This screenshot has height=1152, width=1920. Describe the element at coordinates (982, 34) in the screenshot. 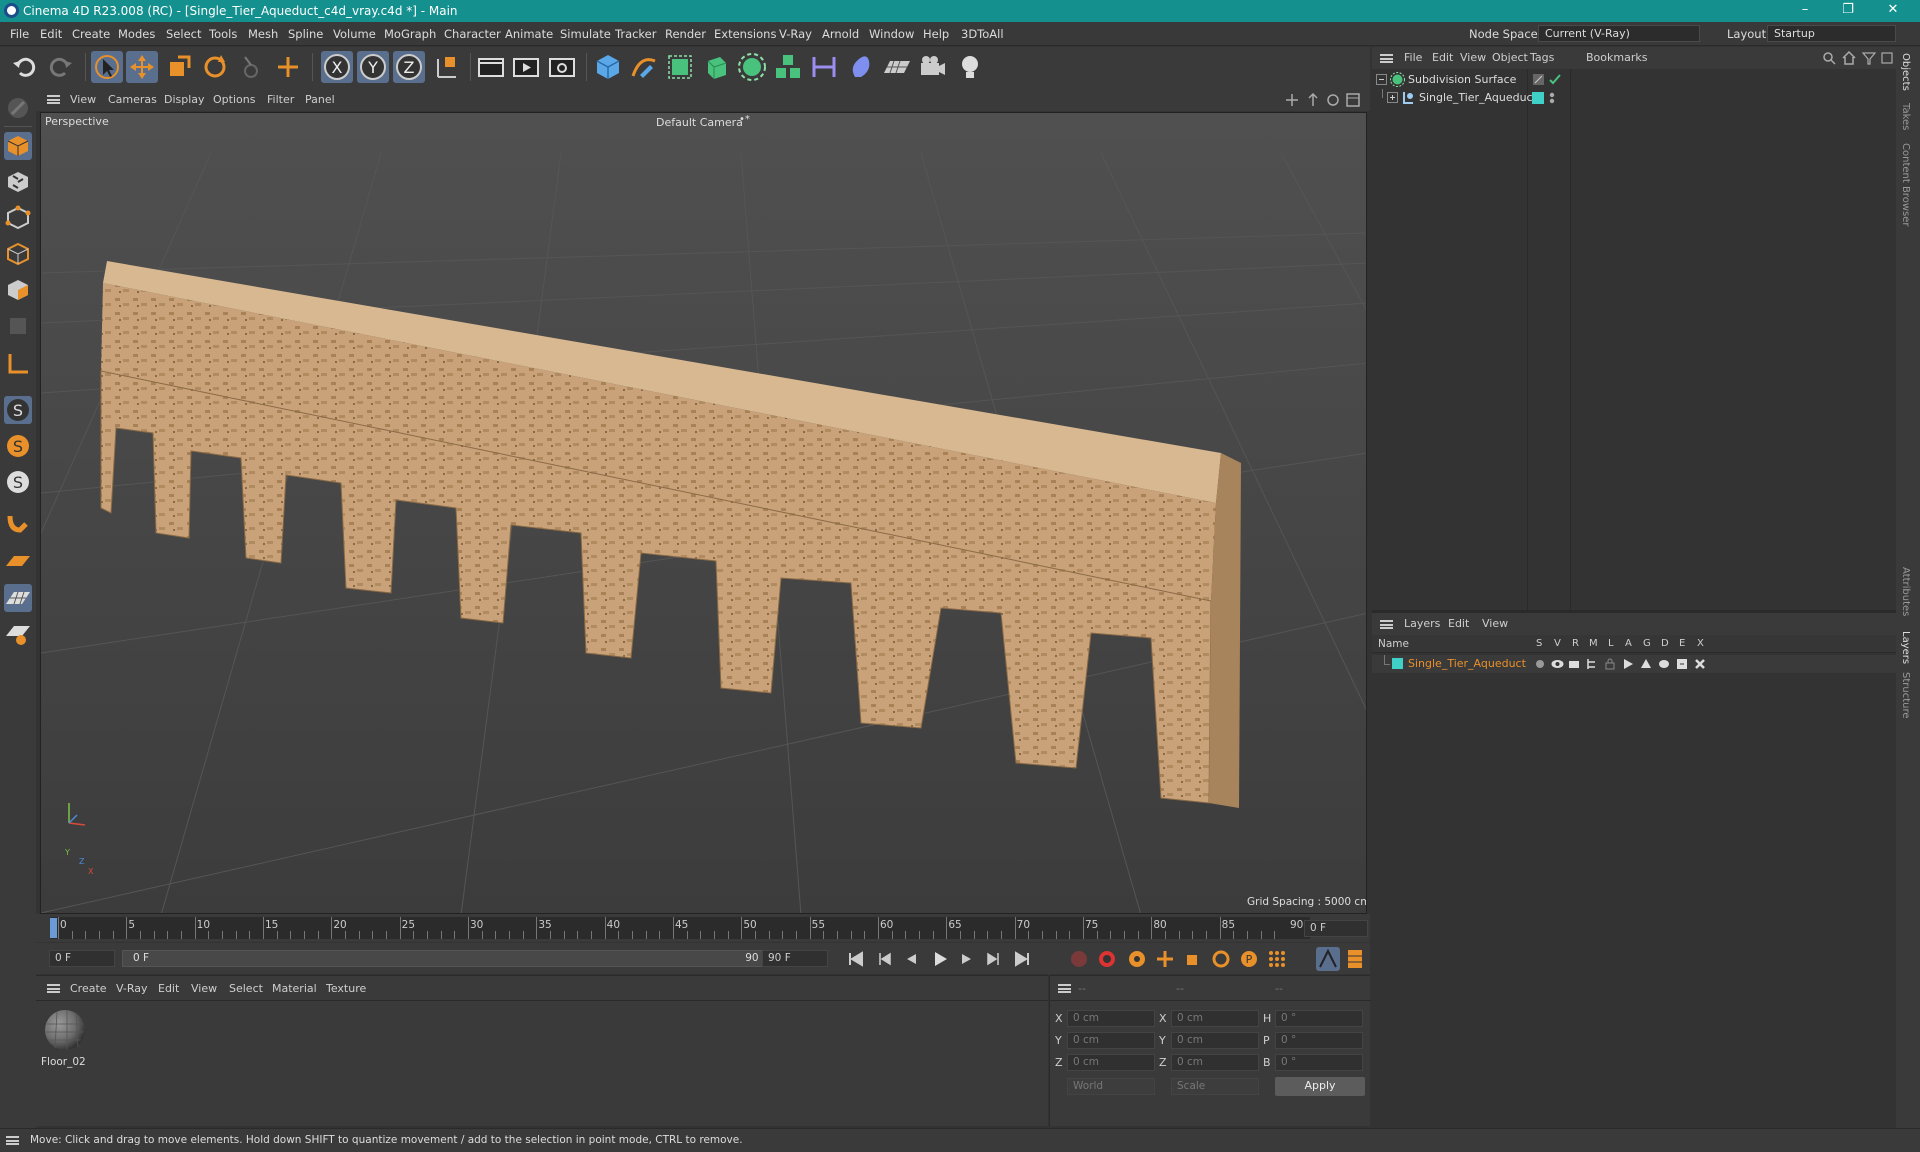

I see `menu-3dtoall: 3DToAll` at that location.